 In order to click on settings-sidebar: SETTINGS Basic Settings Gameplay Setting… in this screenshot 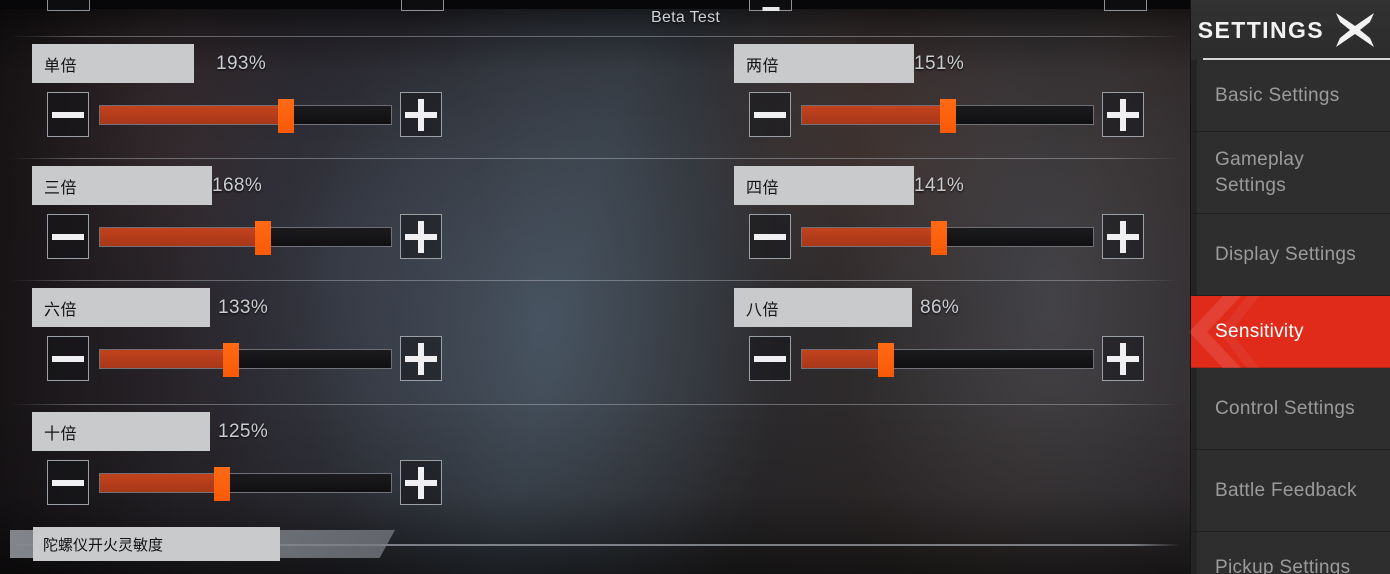, I will do `click(1289, 287)`.